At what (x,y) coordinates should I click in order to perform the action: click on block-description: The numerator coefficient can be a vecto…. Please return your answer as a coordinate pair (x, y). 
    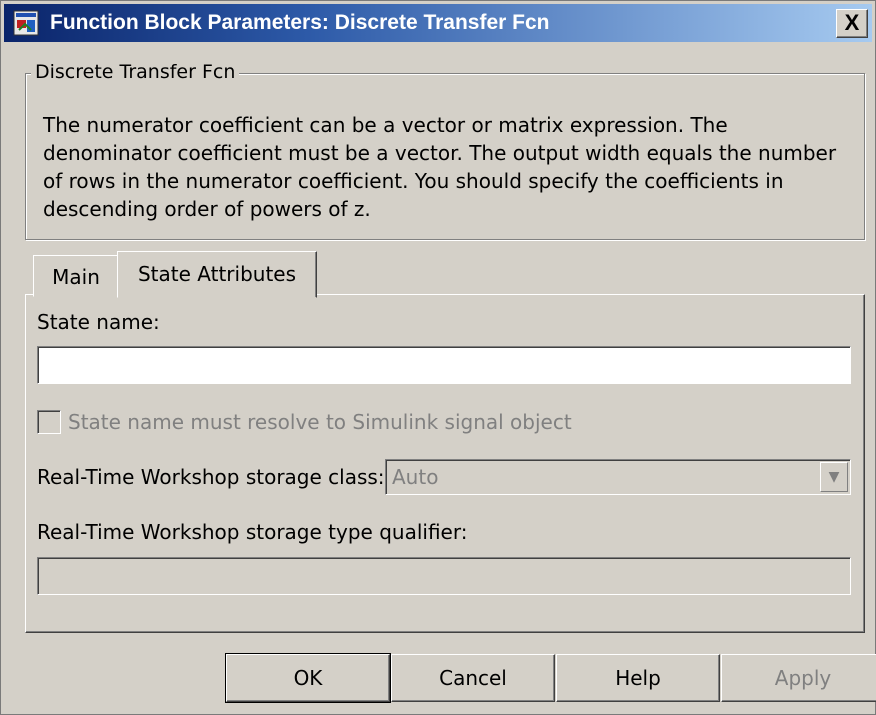
    Looking at the image, I should click on (440, 167).